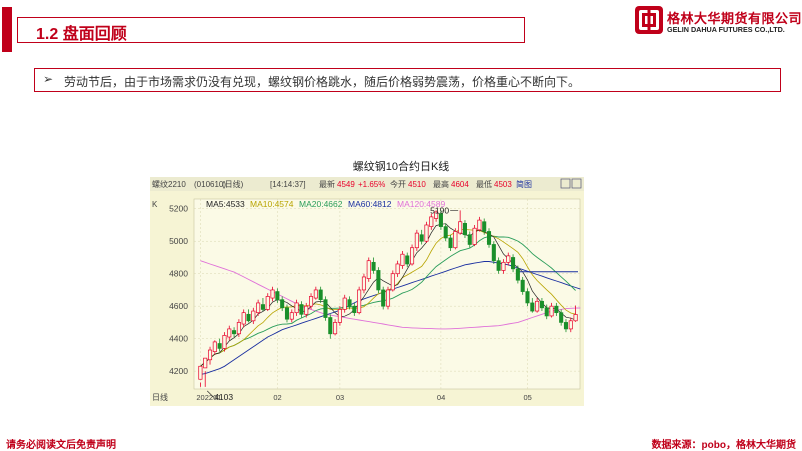 Image resolution: width=802 pixels, height=451 pixels. Describe the element at coordinates (178, 371) in the screenshot. I see `y-tick-label: 4200` at that location.